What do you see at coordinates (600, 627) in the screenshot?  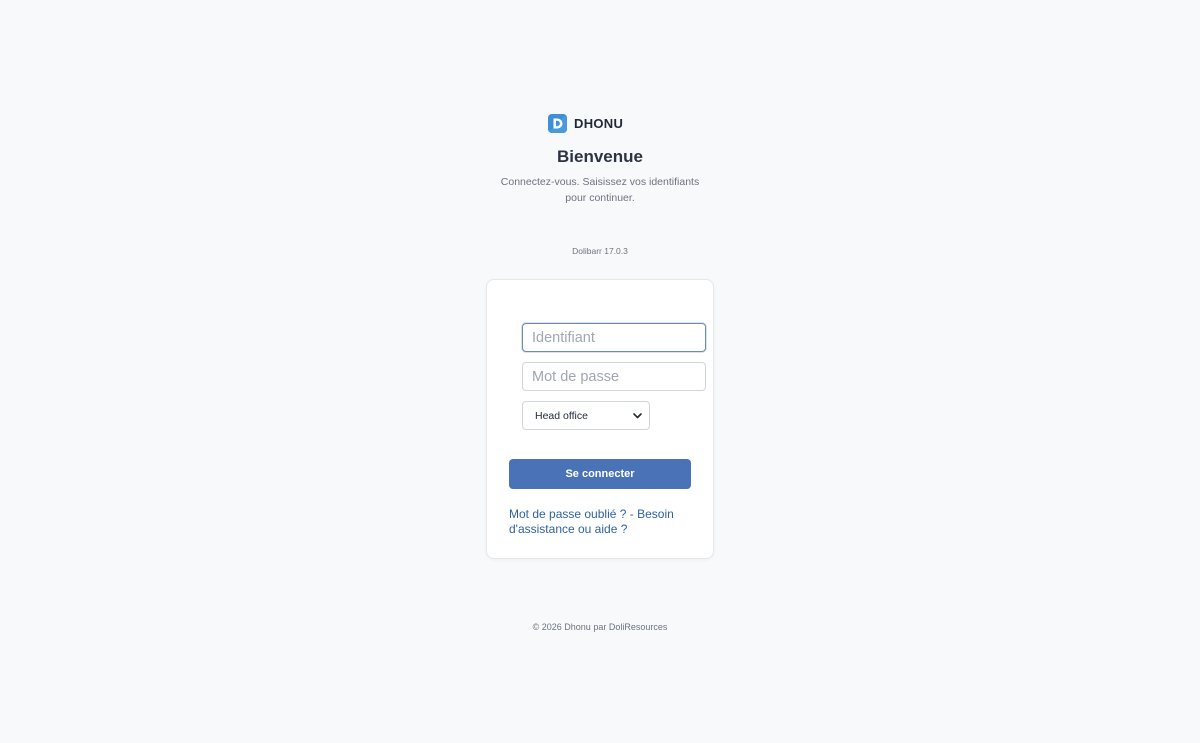 I see `footer-copyright: © 2026 Dhonu par DoliResources` at bounding box center [600, 627].